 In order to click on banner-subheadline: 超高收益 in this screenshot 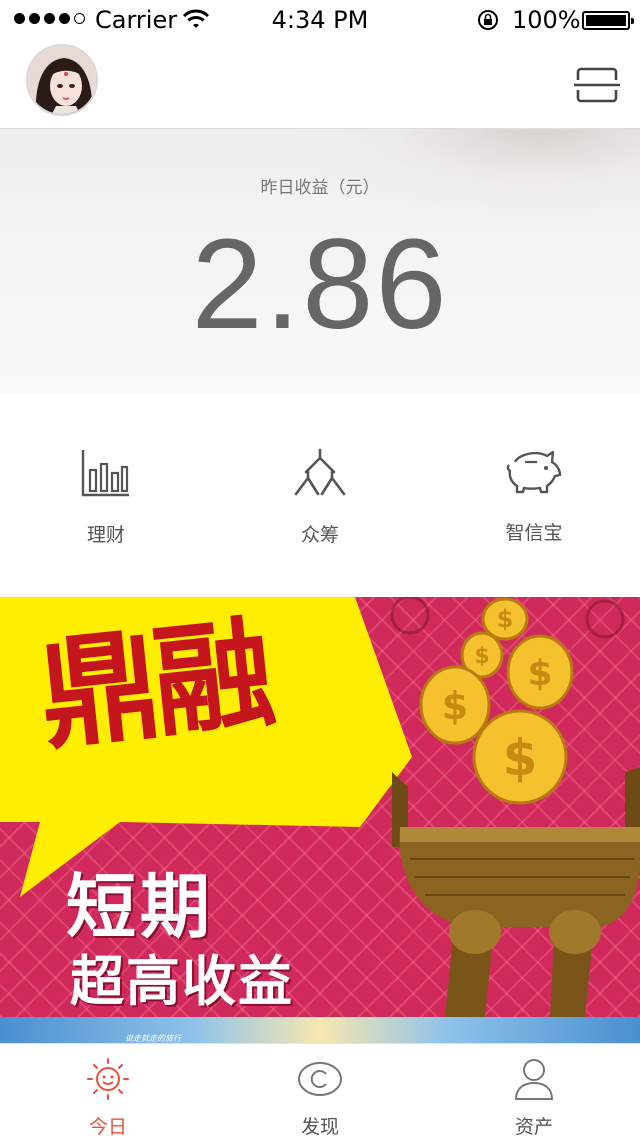, I will do `click(182, 981)`.